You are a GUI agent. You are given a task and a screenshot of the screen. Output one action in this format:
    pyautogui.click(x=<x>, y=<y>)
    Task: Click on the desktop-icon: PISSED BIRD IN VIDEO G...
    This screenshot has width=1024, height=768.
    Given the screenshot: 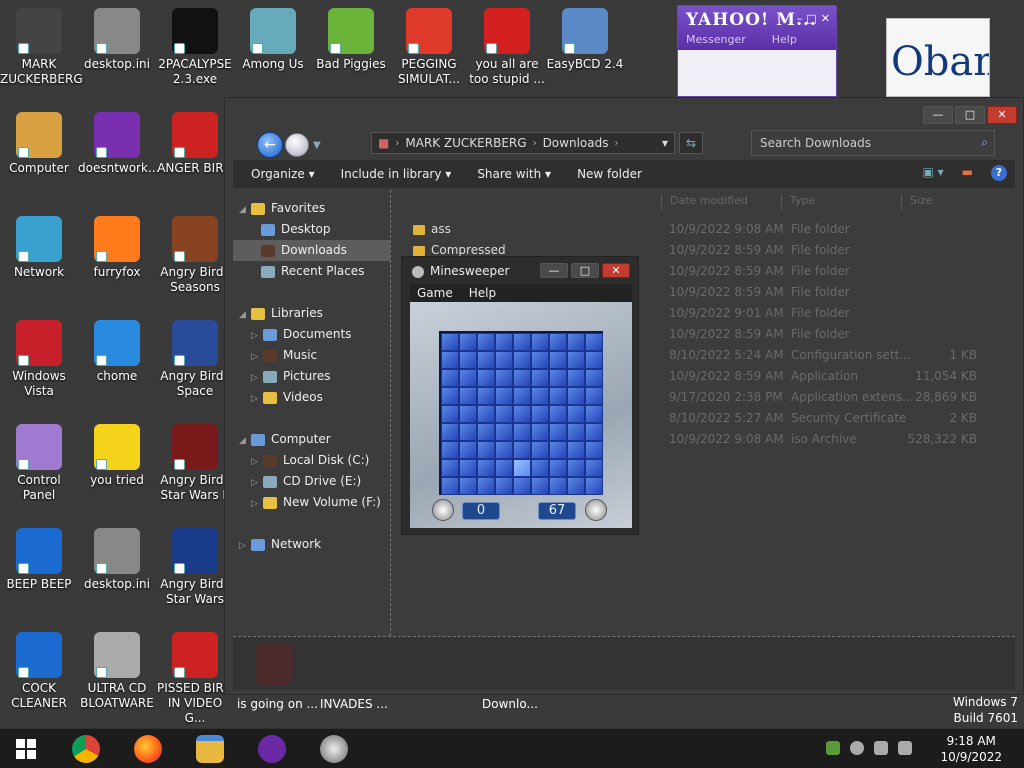 What is the action you would take?
    pyautogui.click(x=195, y=679)
    